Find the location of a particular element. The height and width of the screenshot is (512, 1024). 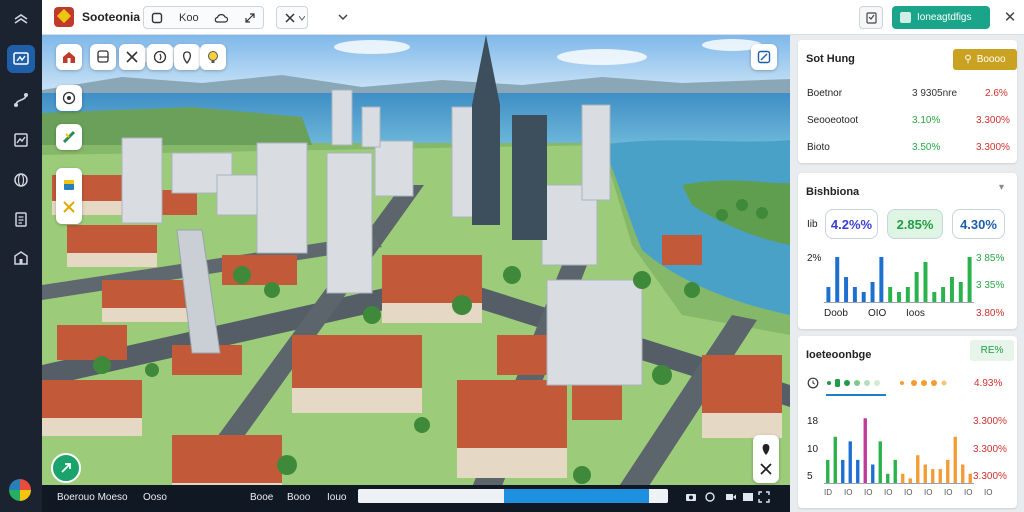

expand-icon is located at coordinates (250, 18).